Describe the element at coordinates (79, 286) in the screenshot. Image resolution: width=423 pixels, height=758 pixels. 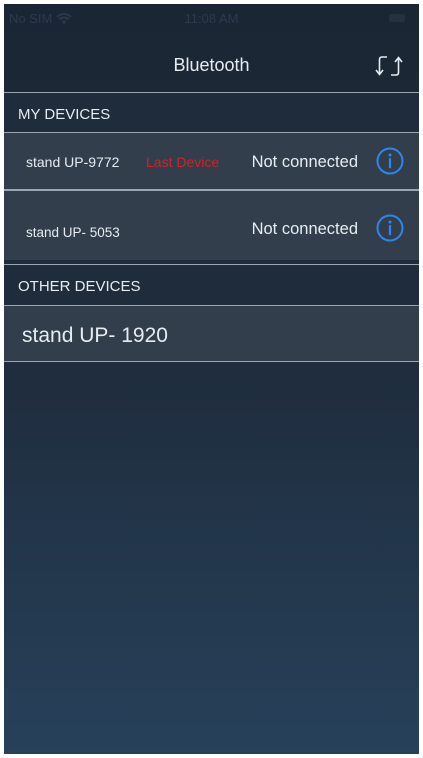
I see `section-header-label: OTHER DEVICES` at that location.